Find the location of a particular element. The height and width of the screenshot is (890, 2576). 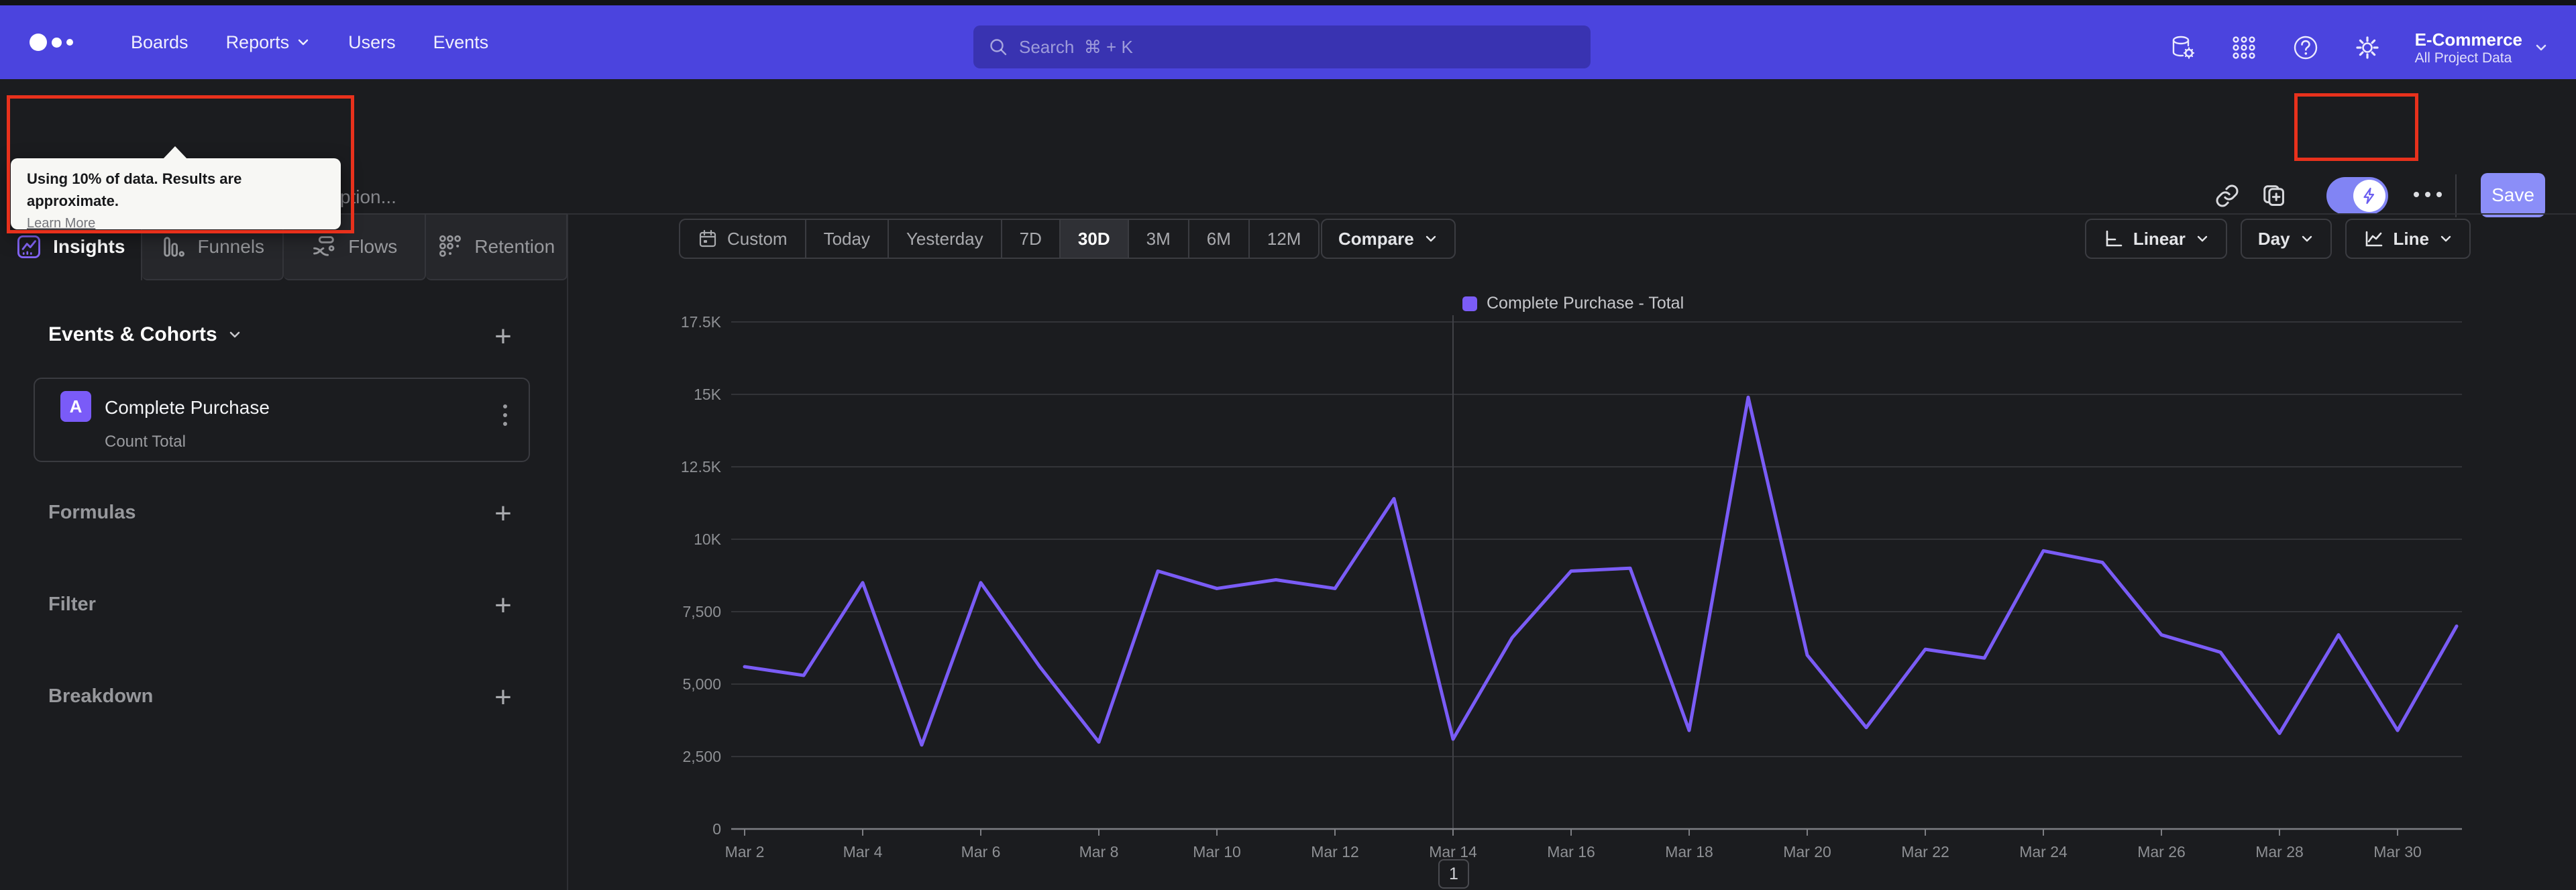

svg-text: Mar 10 is located at coordinates (1217, 851).